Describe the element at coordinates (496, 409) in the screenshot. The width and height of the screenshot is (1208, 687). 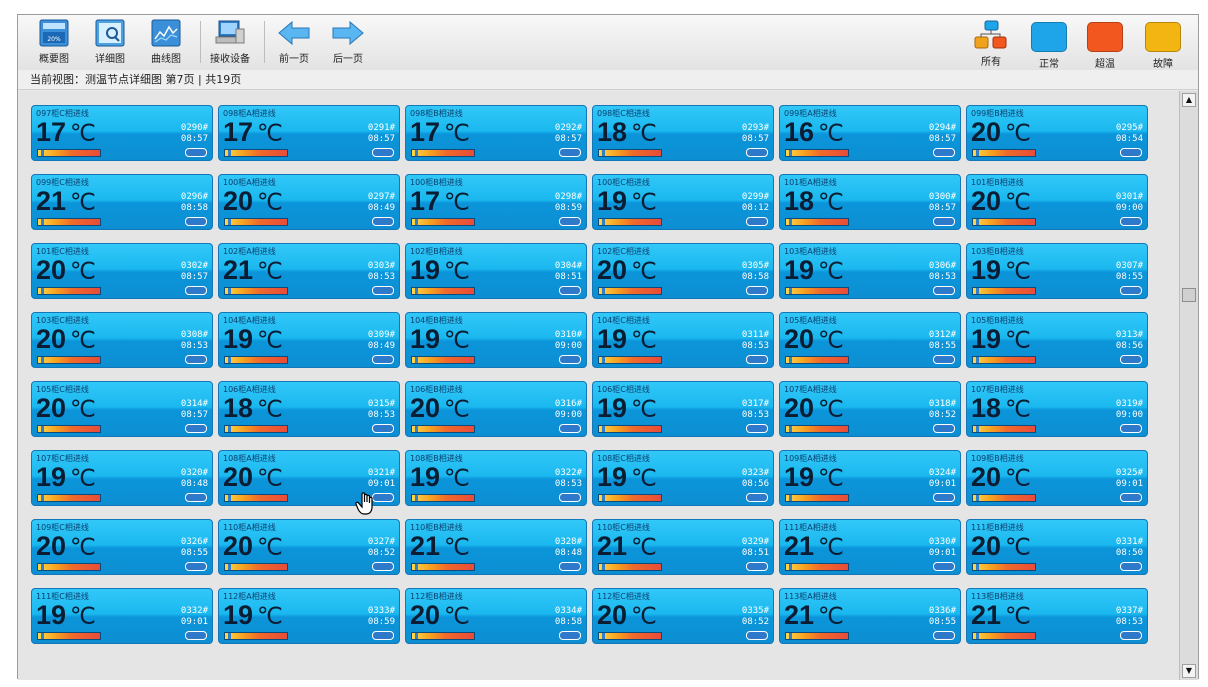
I see `sensor-tile: 106柜B相进线 20 ℃ 0316# 09:00` at that location.